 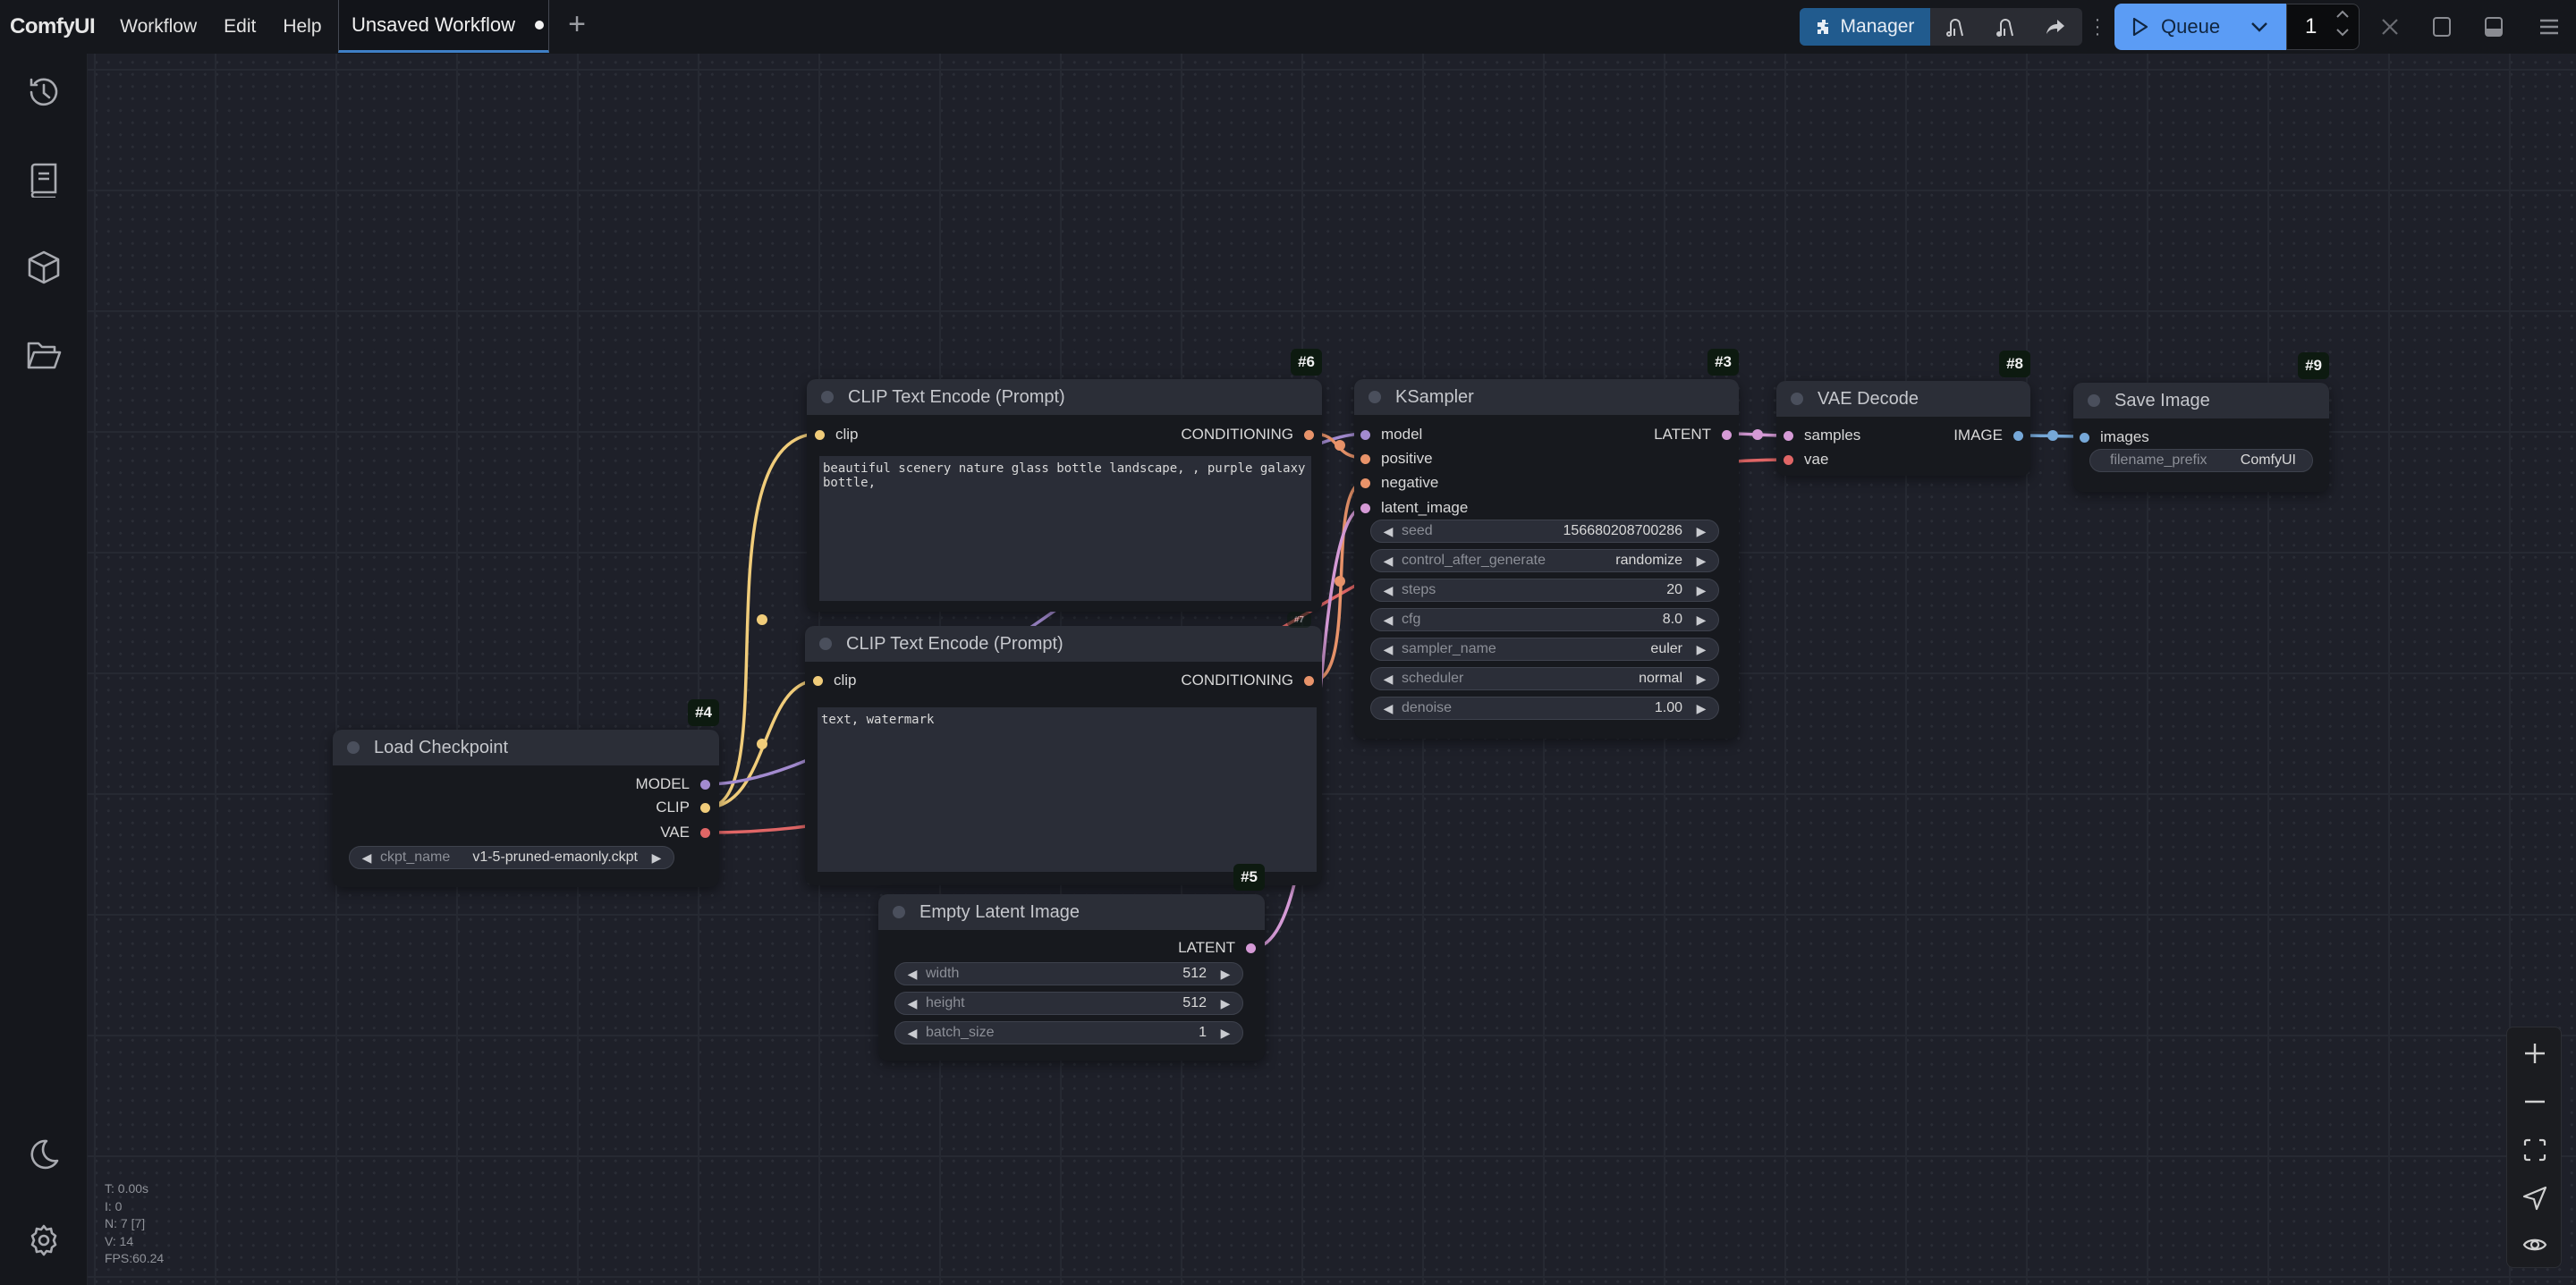 What do you see at coordinates (44, 180) in the screenshot?
I see `sidebar-item-node-library` at bounding box center [44, 180].